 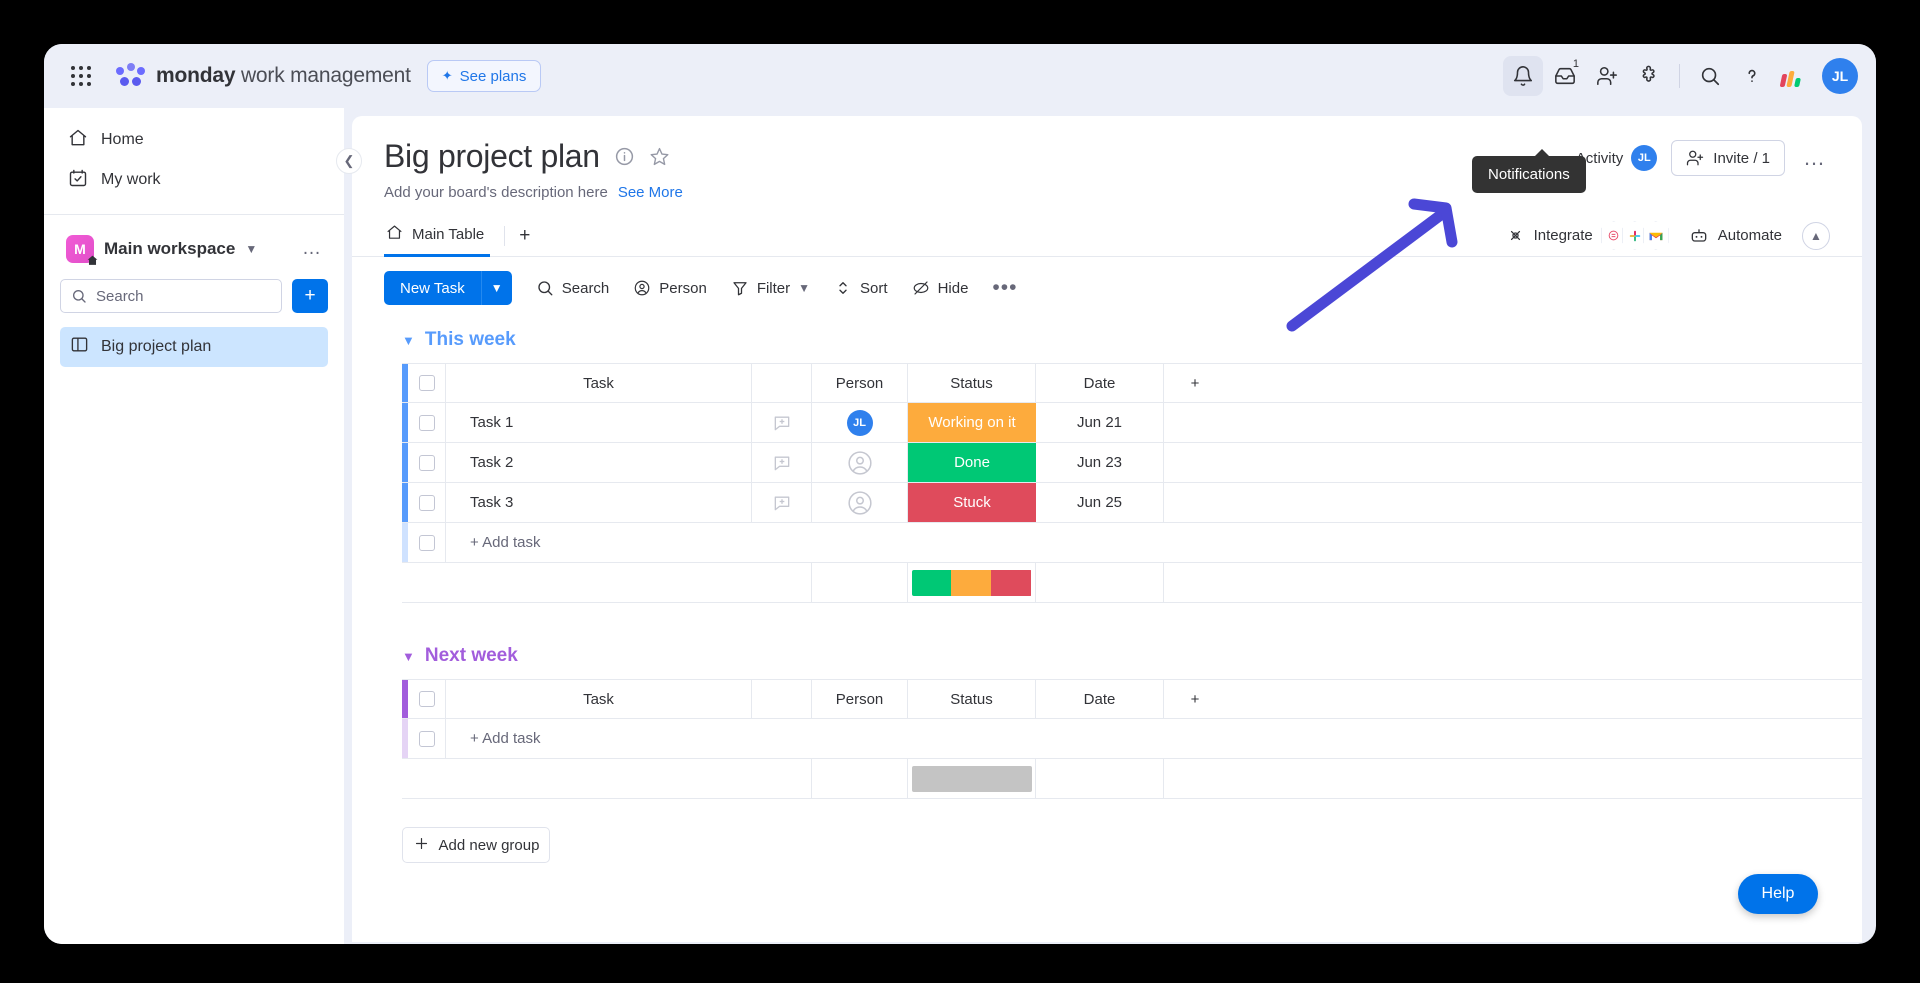 What do you see at coordinates (437, 236) in the screenshot?
I see `tab-main-table: Main Table` at bounding box center [437, 236].